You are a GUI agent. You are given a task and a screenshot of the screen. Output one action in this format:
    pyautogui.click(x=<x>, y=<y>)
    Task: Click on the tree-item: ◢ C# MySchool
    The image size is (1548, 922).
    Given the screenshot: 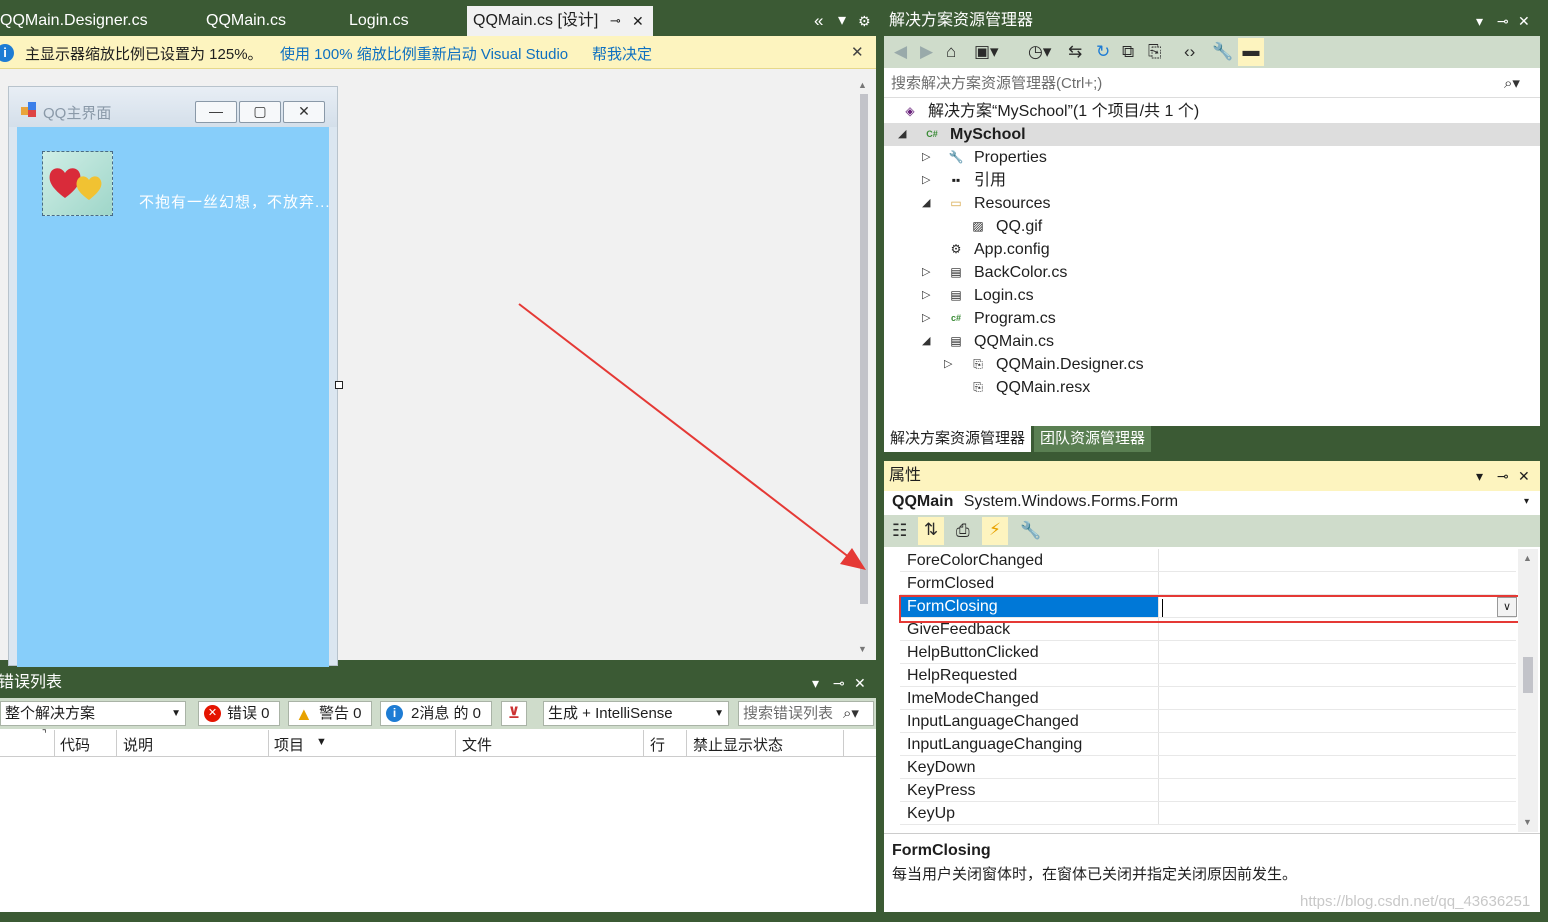 What is the action you would take?
    pyautogui.click(x=1212, y=134)
    